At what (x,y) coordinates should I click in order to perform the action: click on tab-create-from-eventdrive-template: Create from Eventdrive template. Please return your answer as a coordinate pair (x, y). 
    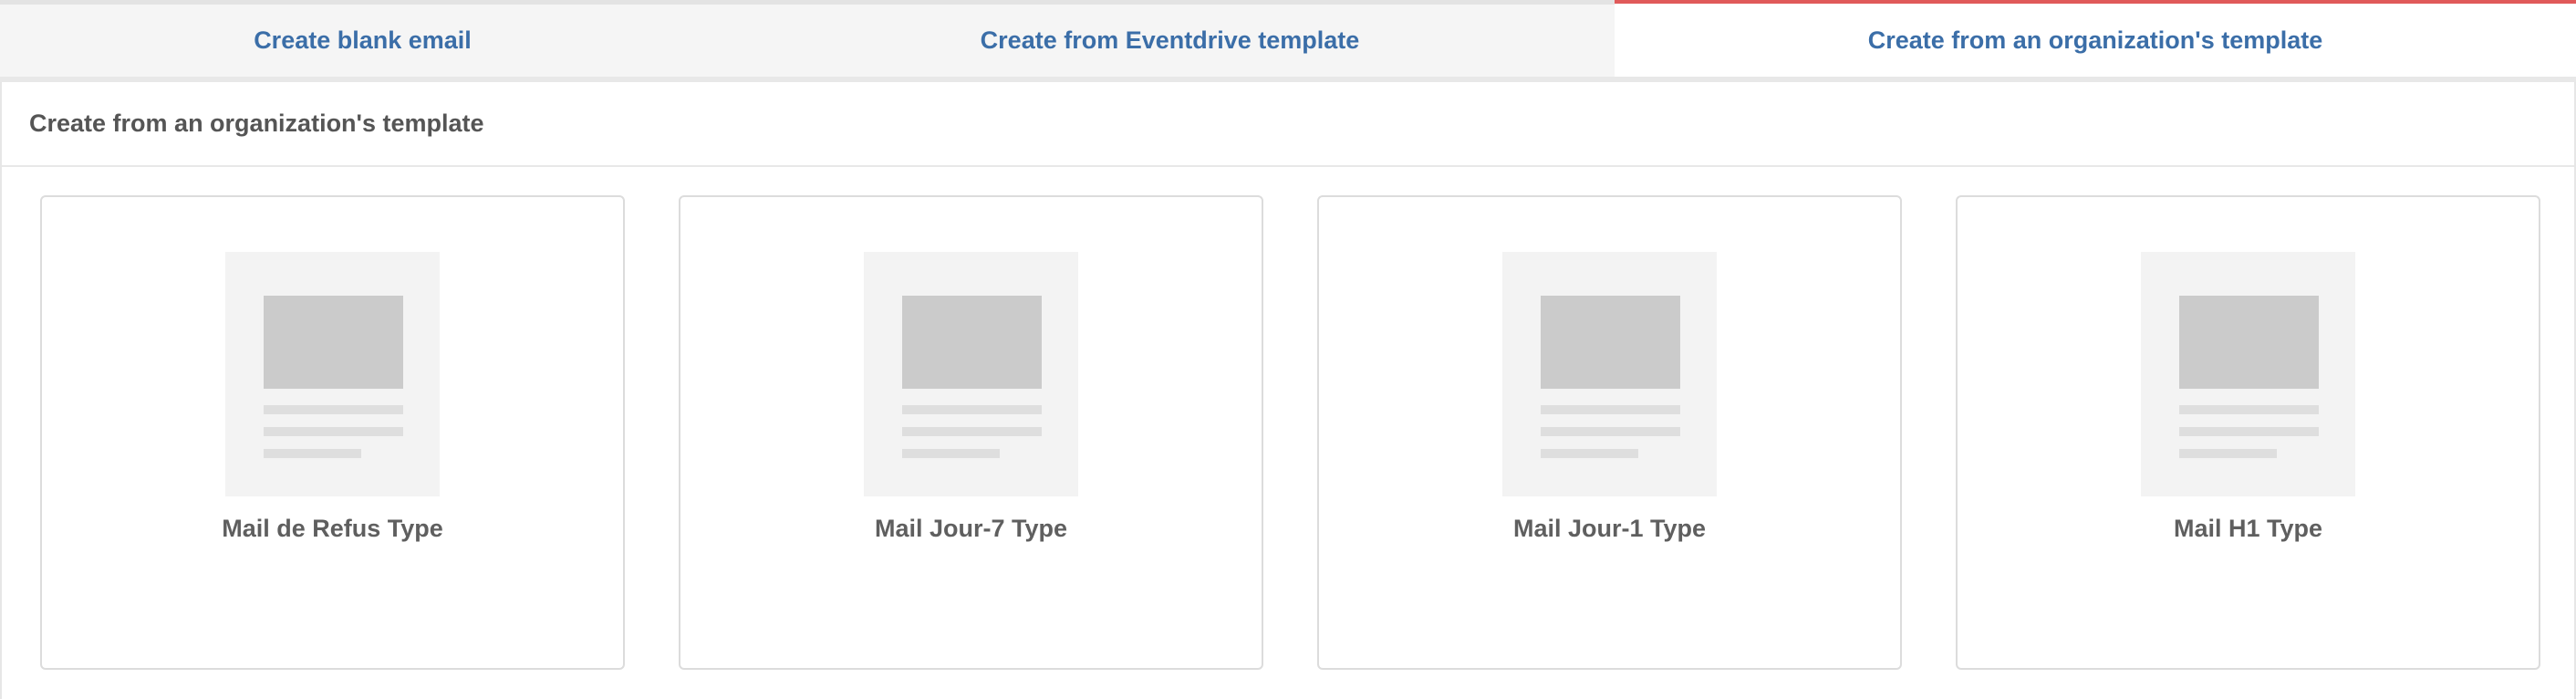
    Looking at the image, I should click on (1170, 41).